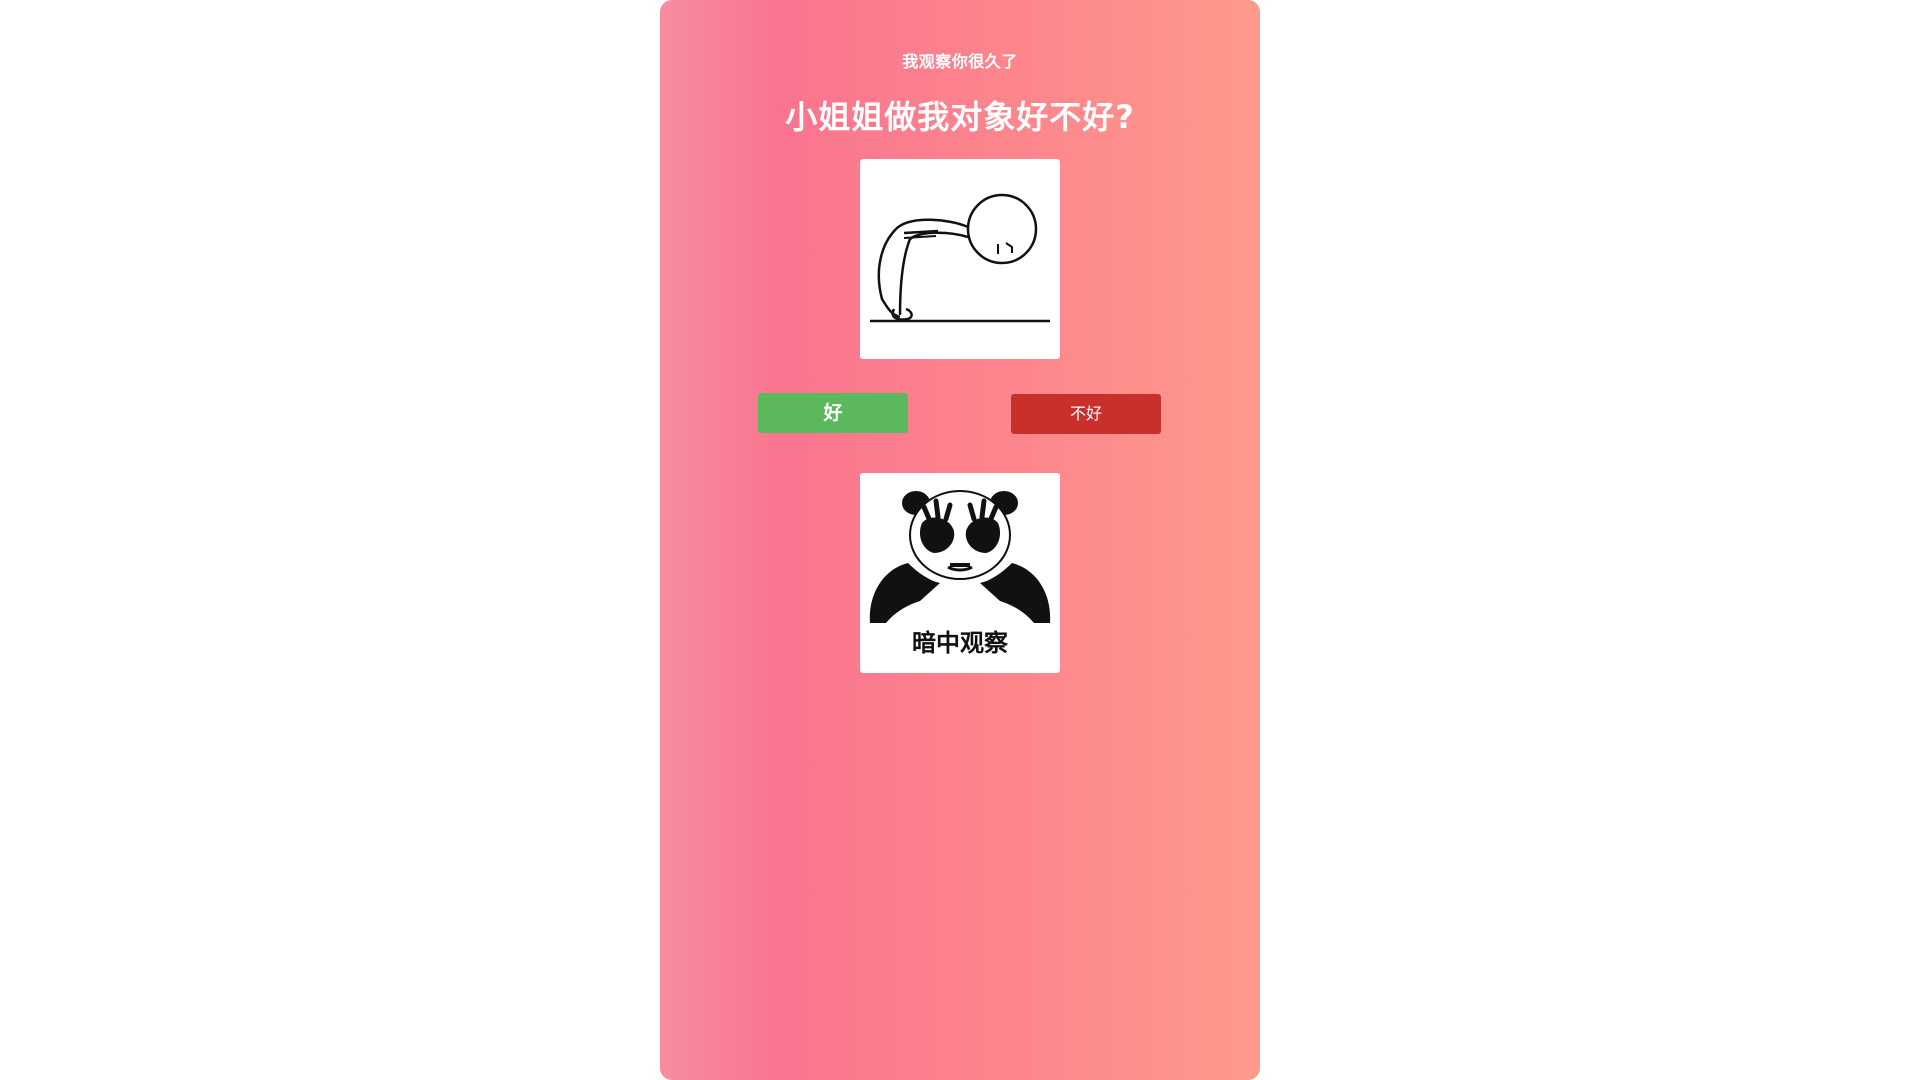  What do you see at coordinates (960, 573) in the screenshot?
I see `panda-peeking-meme-image: 暗中观察` at bounding box center [960, 573].